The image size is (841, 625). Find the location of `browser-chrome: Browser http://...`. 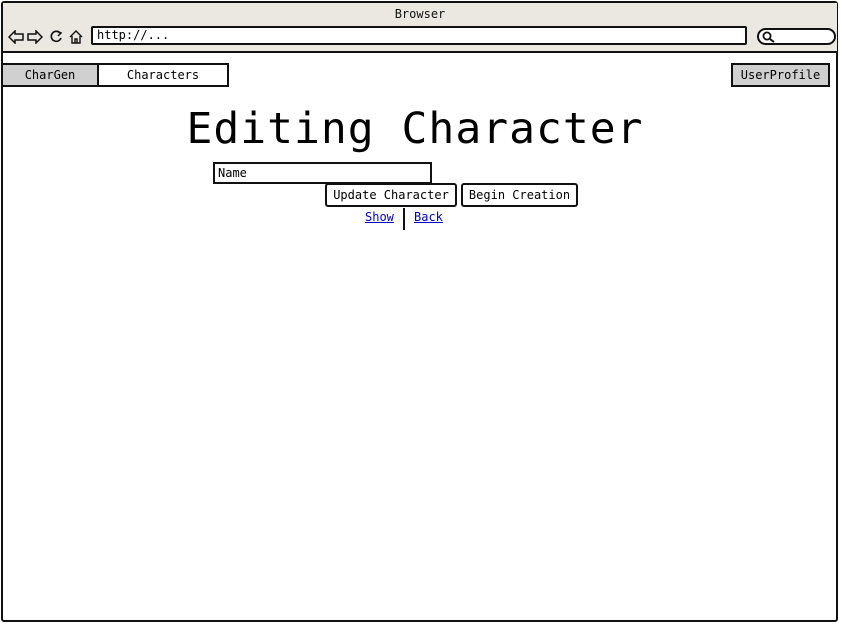

browser-chrome: Browser http://... is located at coordinates (420, 28).